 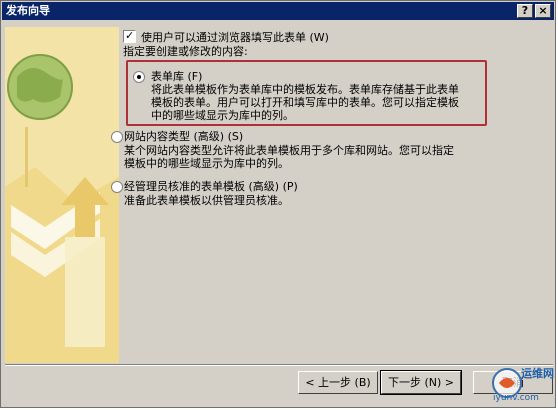 I want to click on watermark-brand: 运维网, so click(x=537, y=373).